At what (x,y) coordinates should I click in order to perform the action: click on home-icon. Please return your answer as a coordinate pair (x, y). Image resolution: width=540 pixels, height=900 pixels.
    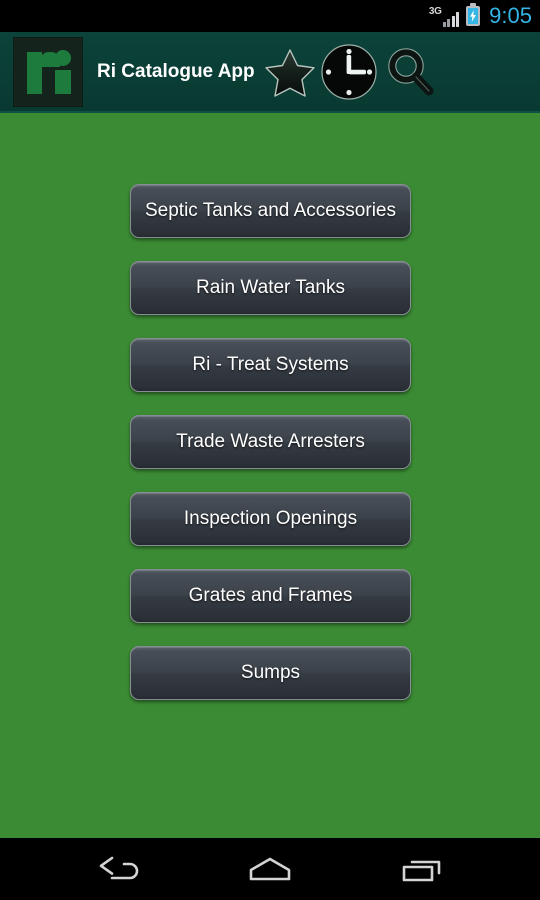
    Looking at the image, I should click on (270, 869).